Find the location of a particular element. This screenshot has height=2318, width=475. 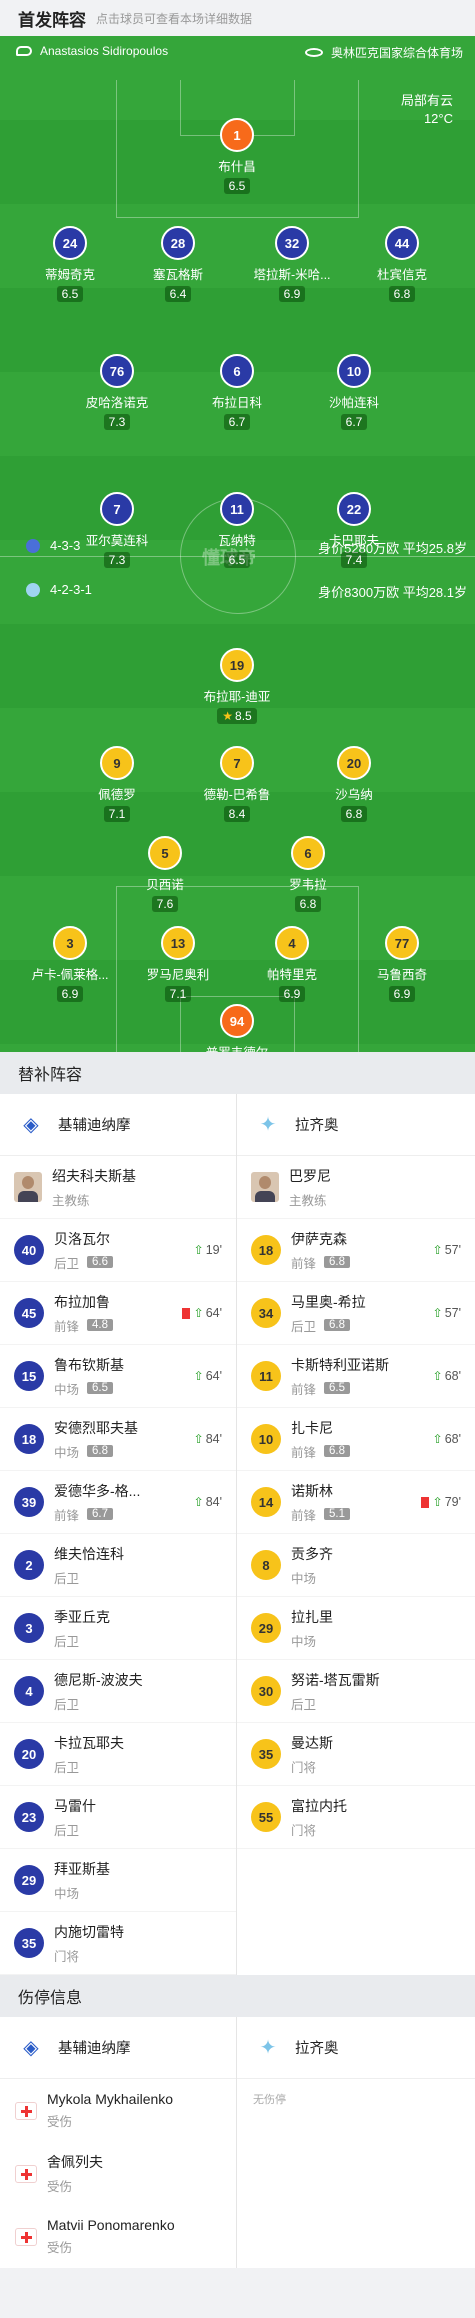

player-rating: 6.7 is located at coordinates (100, 1514).